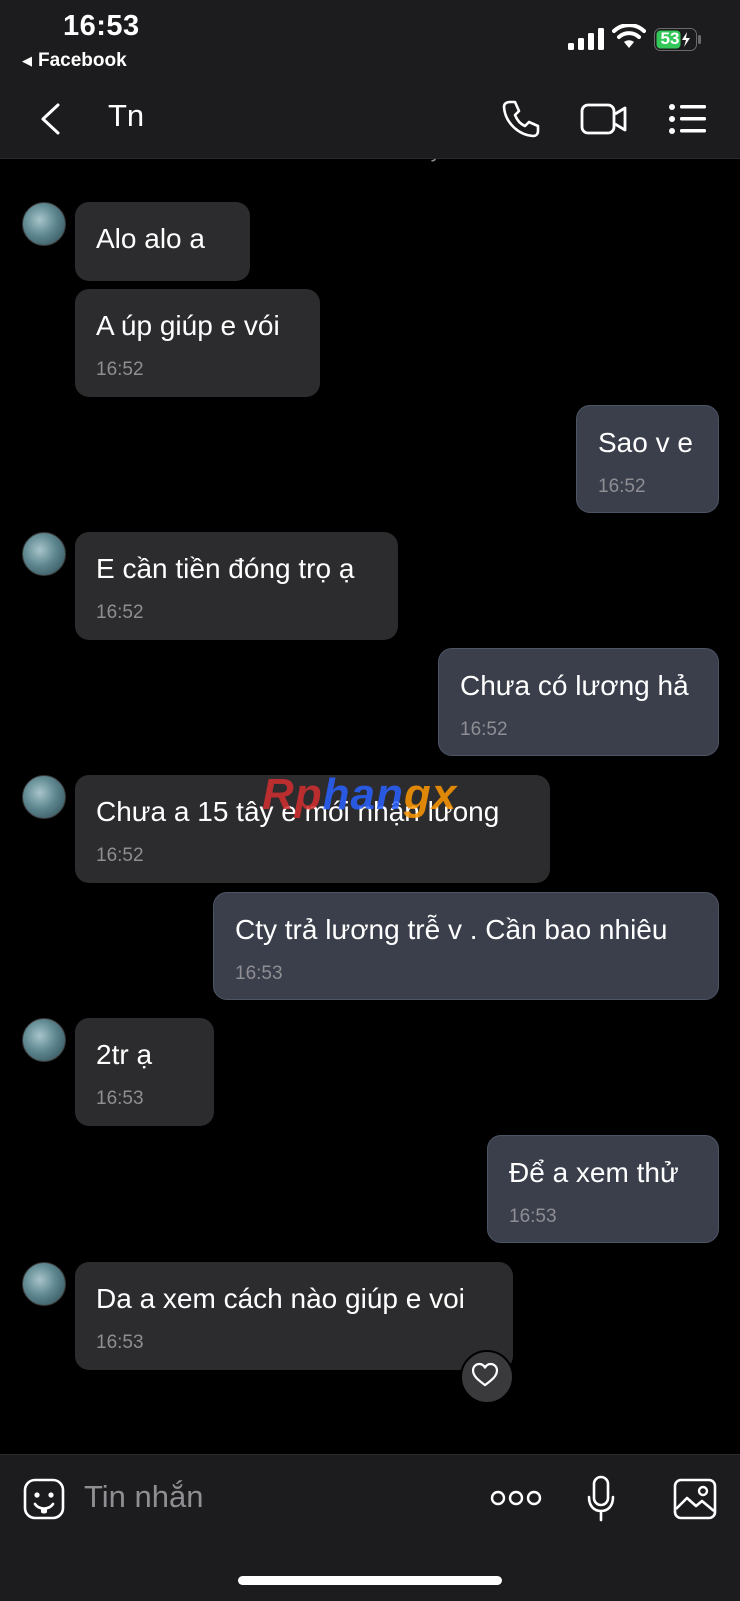 This screenshot has height=1601, width=740. Describe the element at coordinates (695, 1499) in the screenshot. I see `gallery-icon` at that location.